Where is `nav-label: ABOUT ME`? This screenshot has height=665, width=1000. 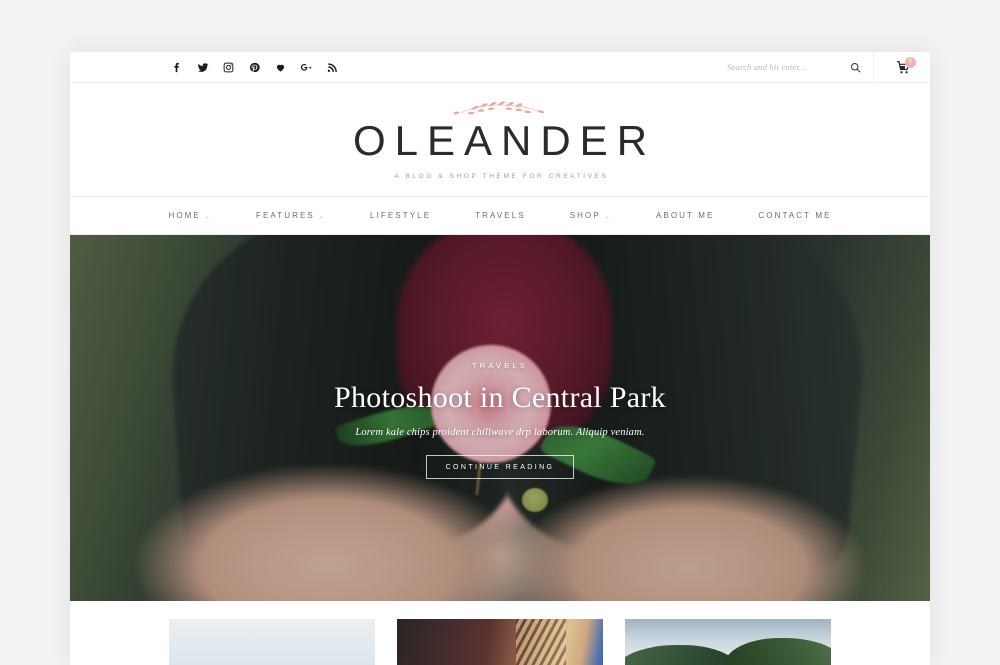 nav-label: ABOUT ME is located at coordinates (685, 215).